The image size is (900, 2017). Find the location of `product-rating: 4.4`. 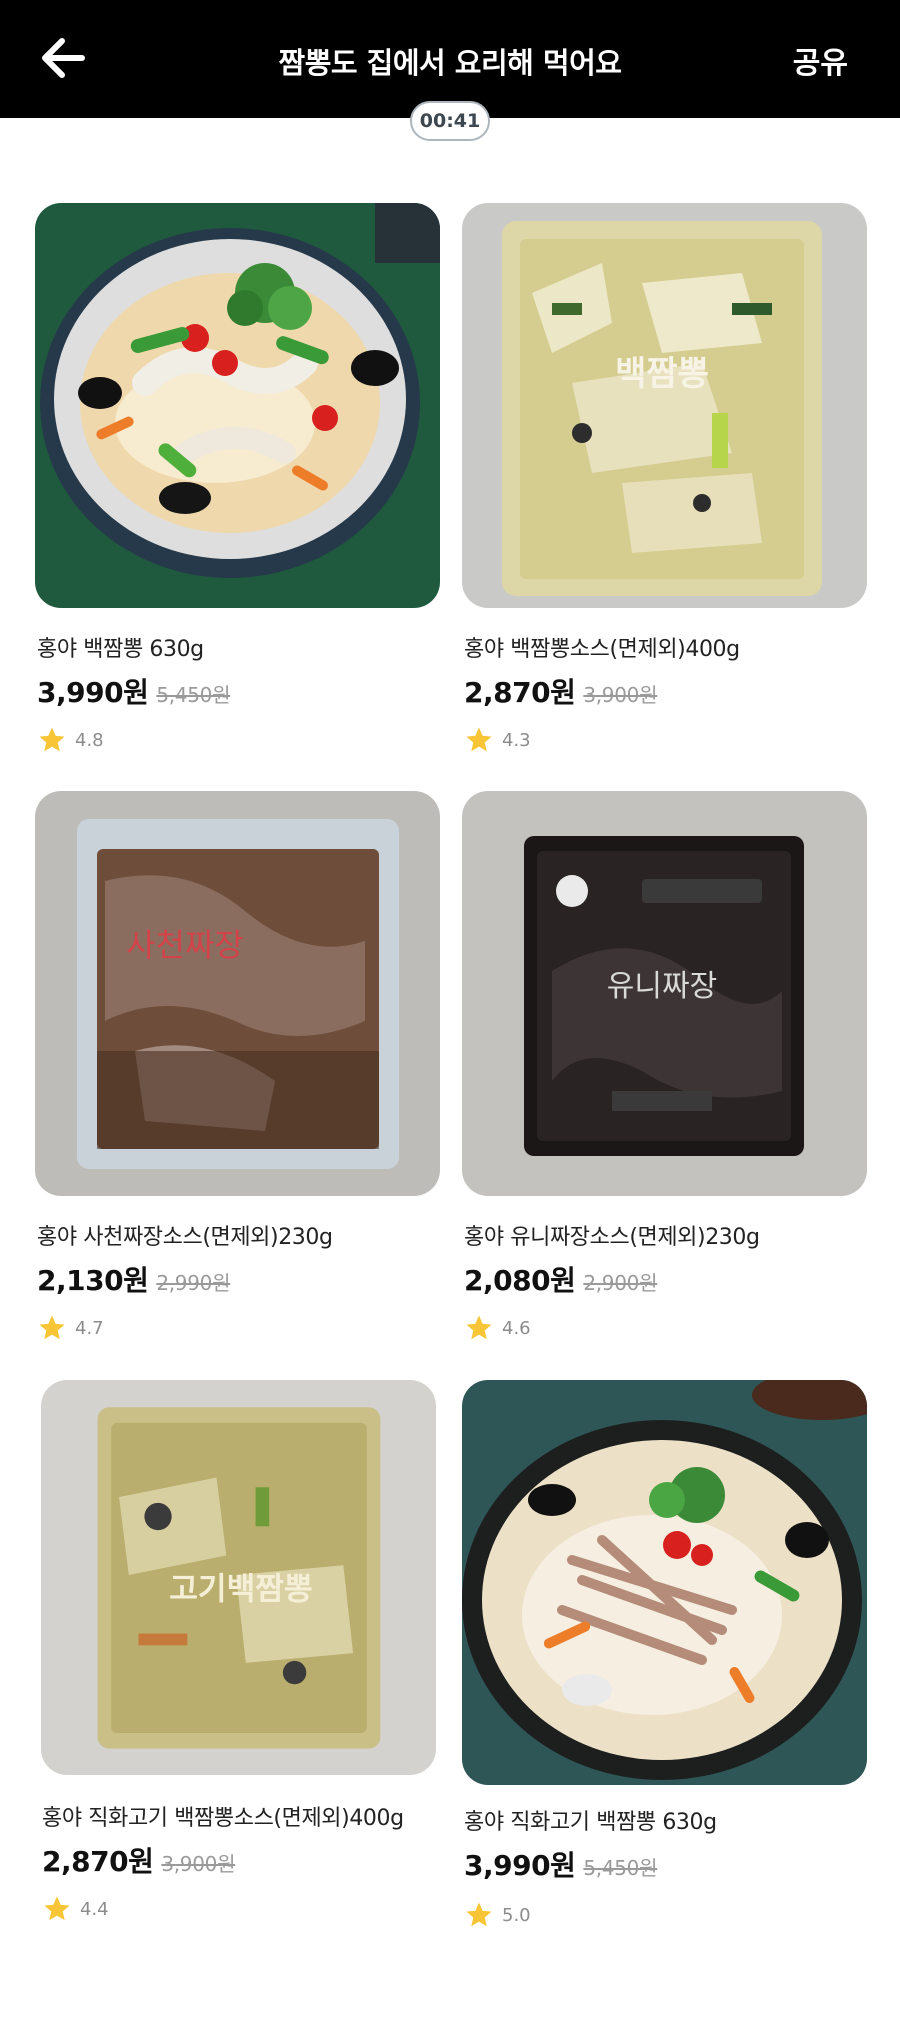

product-rating: 4.4 is located at coordinates (75, 1909).